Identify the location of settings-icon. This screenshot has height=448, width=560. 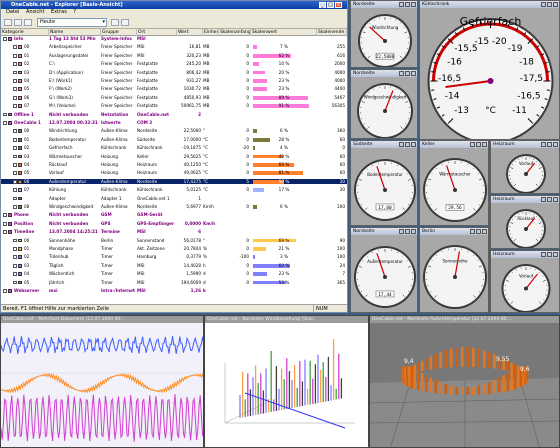
(125, 22).